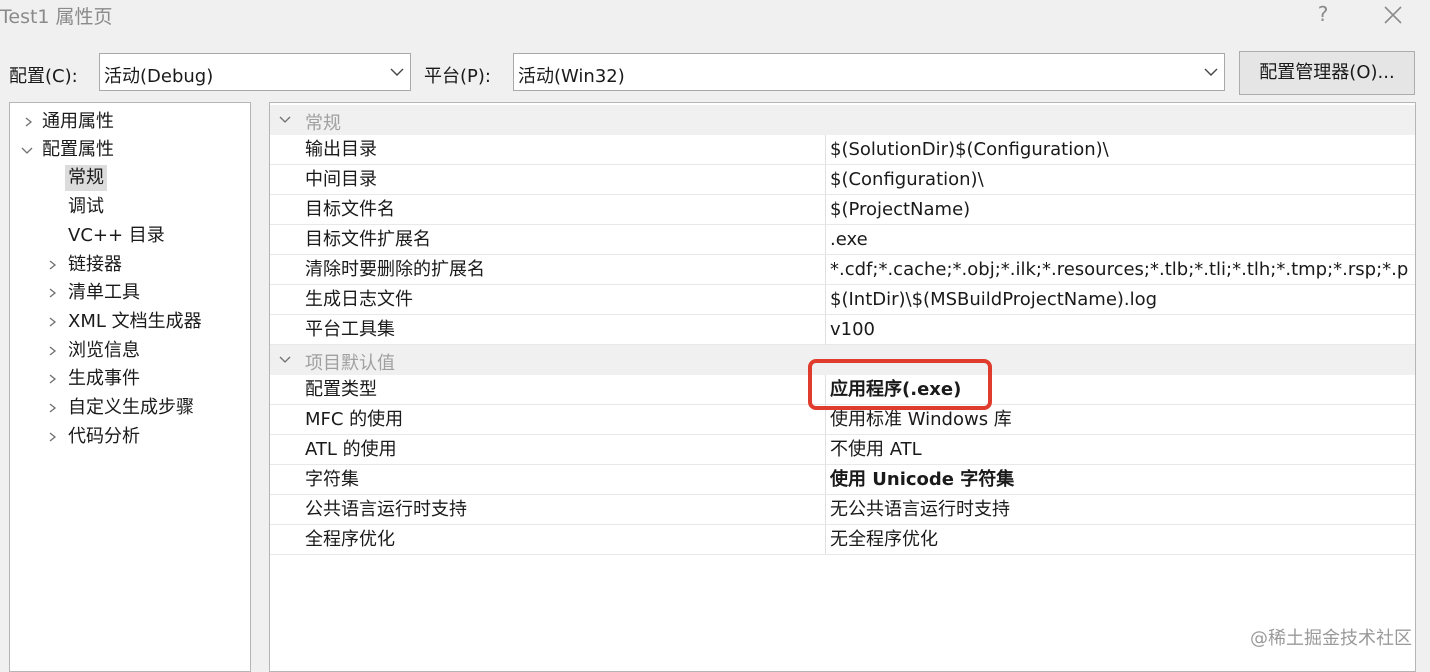  What do you see at coordinates (900, 384) in the screenshot?
I see `annotation-highlight-box` at bounding box center [900, 384].